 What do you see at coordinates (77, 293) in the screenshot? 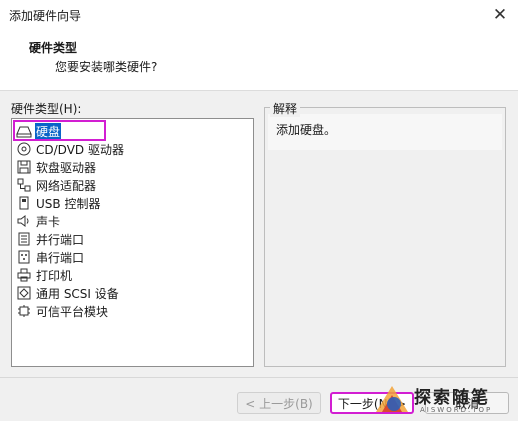
I see `list-item-label: 通用 SCSI 设备` at bounding box center [77, 293].